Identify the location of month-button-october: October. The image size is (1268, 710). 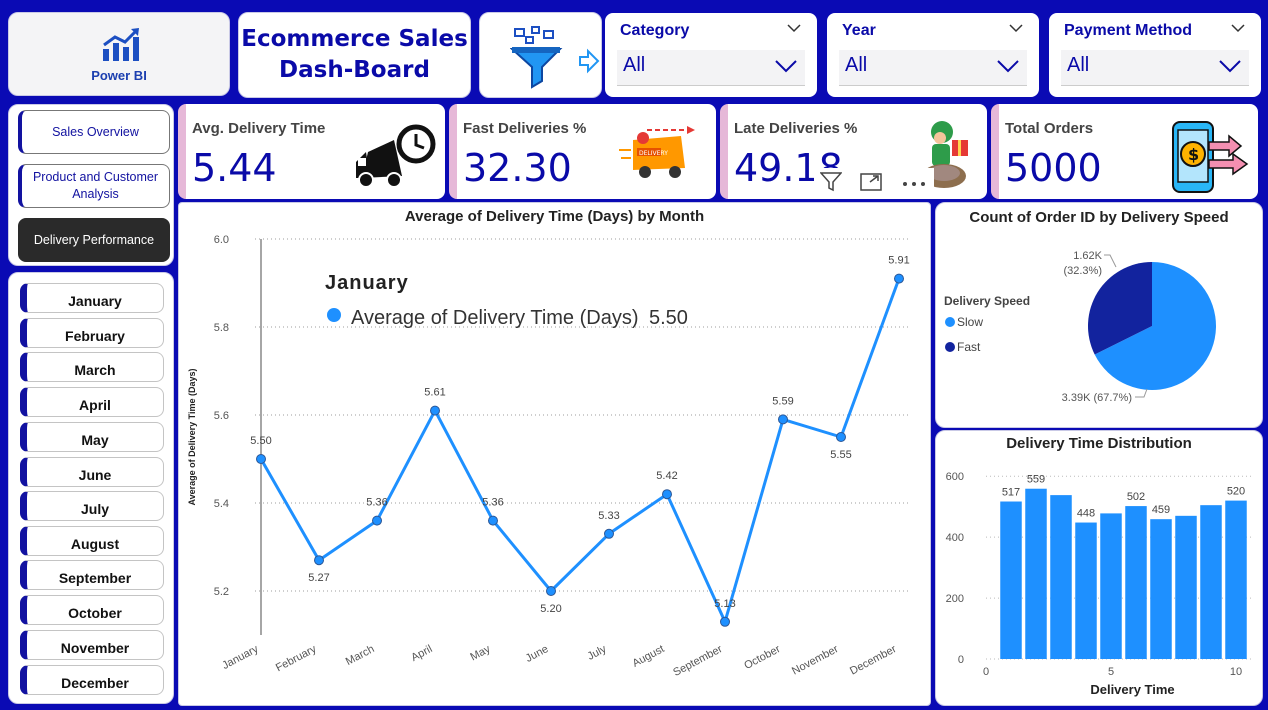
(92, 610).